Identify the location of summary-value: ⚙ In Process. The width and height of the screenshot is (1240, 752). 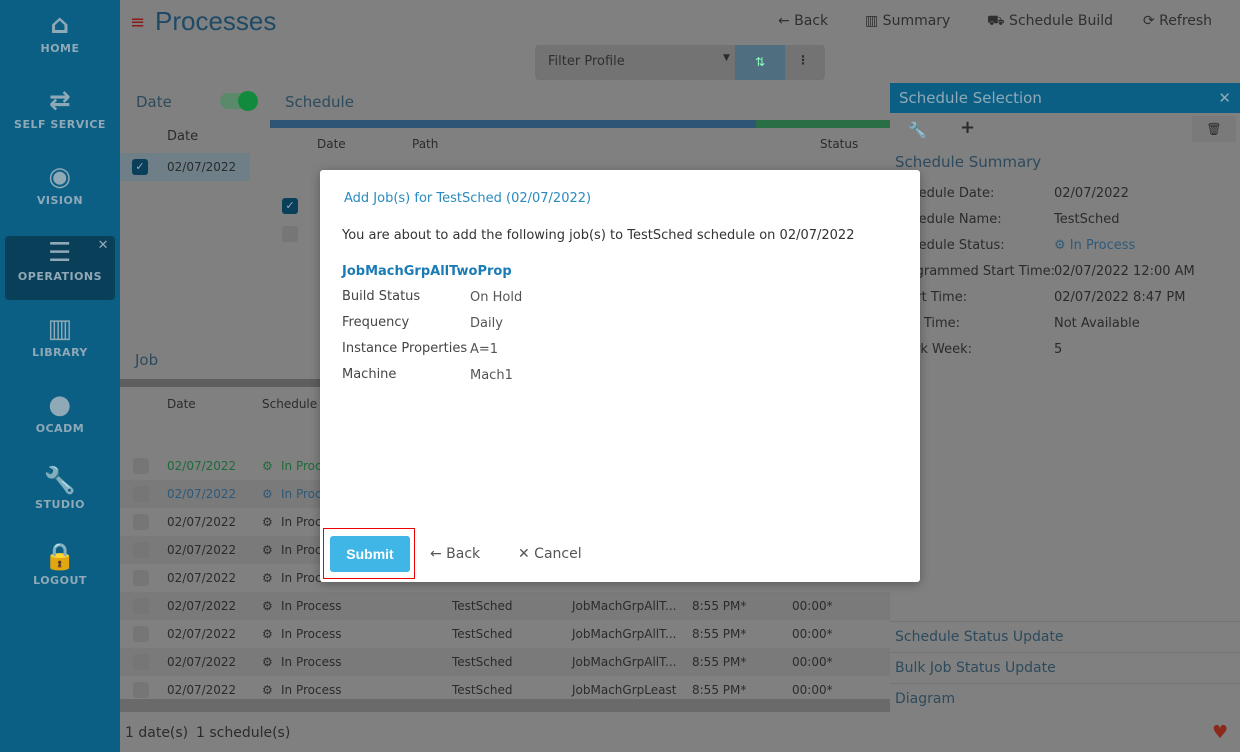
(1095, 245).